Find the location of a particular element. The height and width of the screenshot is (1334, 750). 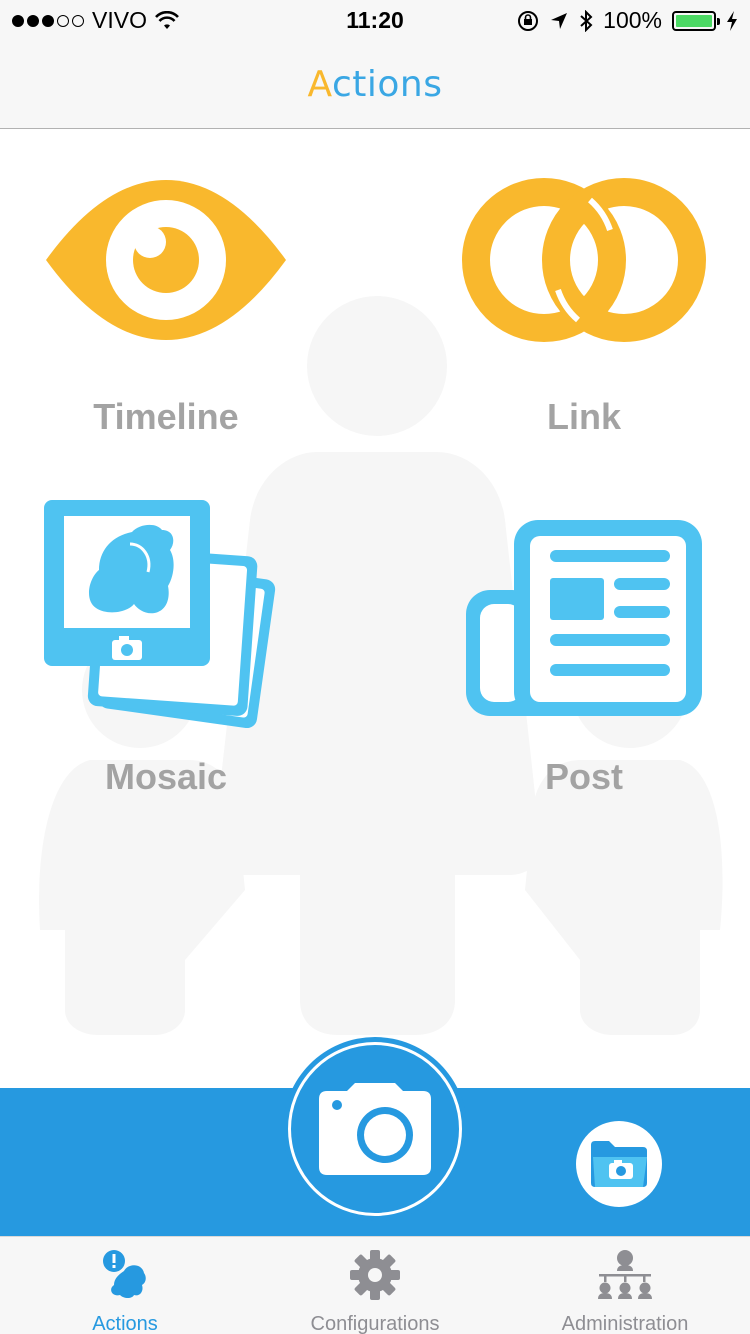

orientation-lock-icon is located at coordinates (528, 20).